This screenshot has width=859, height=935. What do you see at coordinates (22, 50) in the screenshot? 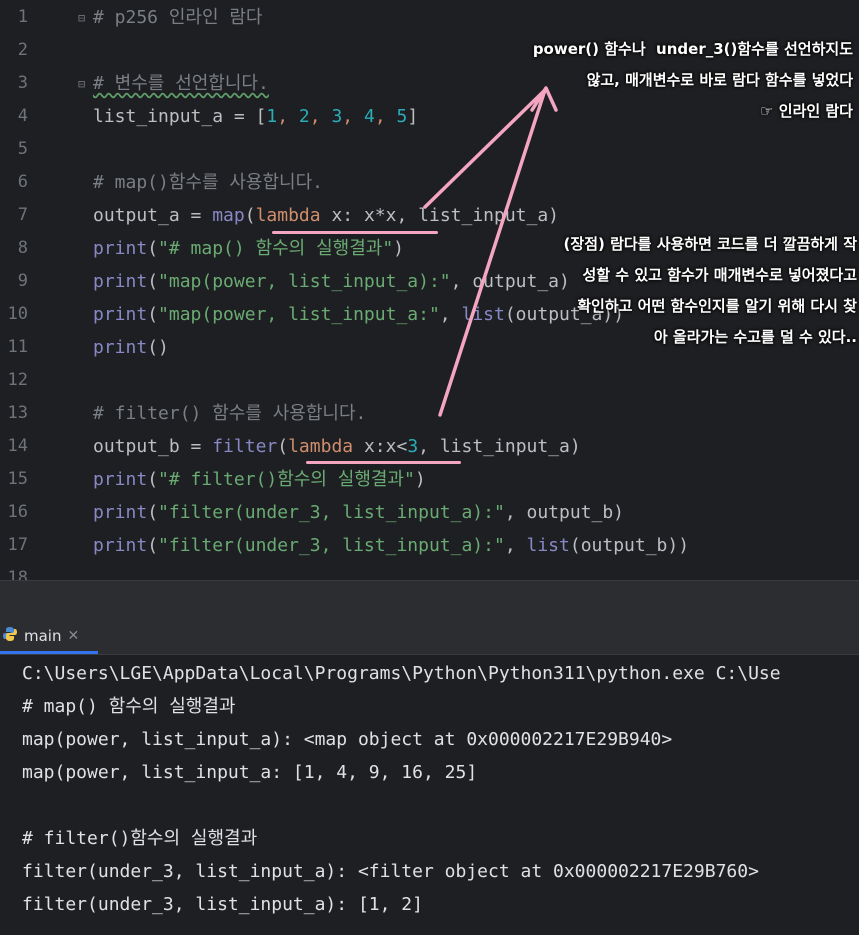
I see `line-number: 2` at bounding box center [22, 50].